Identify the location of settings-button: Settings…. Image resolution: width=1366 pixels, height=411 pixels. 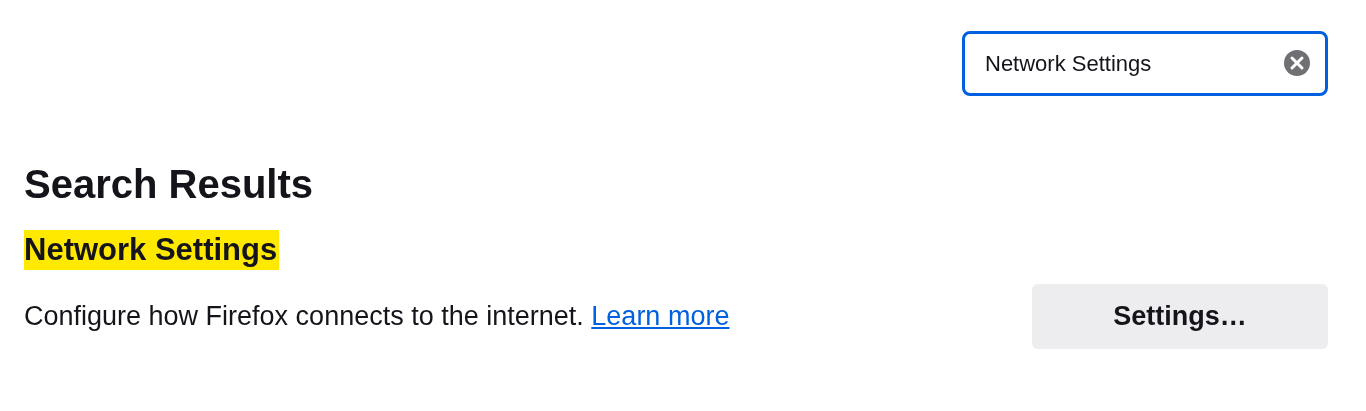
(1180, 316).